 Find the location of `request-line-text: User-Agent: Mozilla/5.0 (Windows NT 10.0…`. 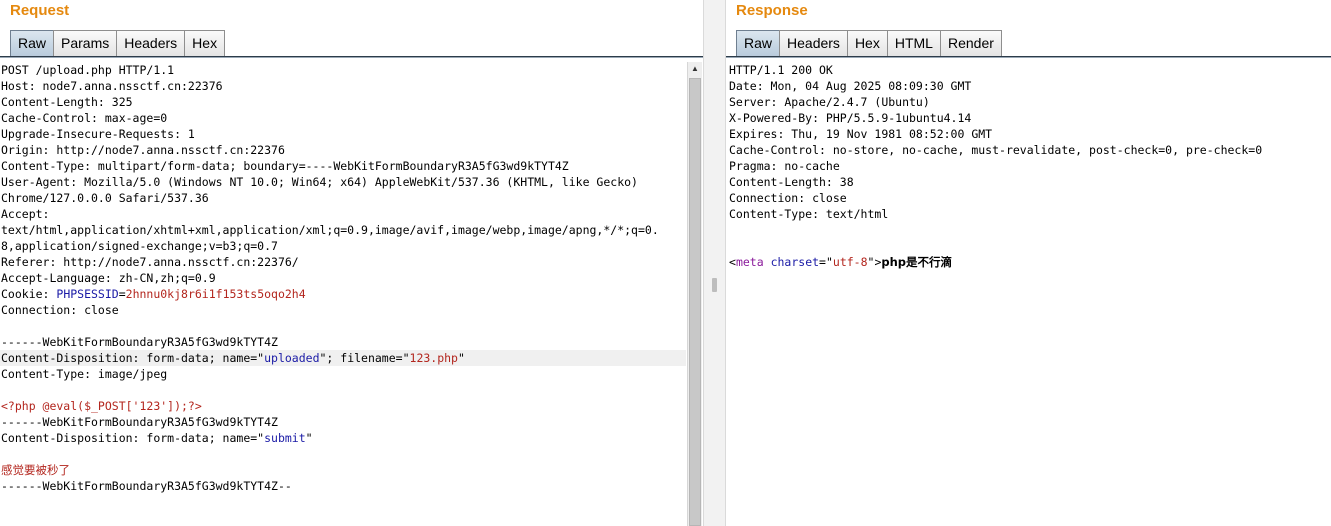

request-line-text: User-Agent: Mozilla/5.0 (Windows NT 10.0… is located at coordinates (319, 182).